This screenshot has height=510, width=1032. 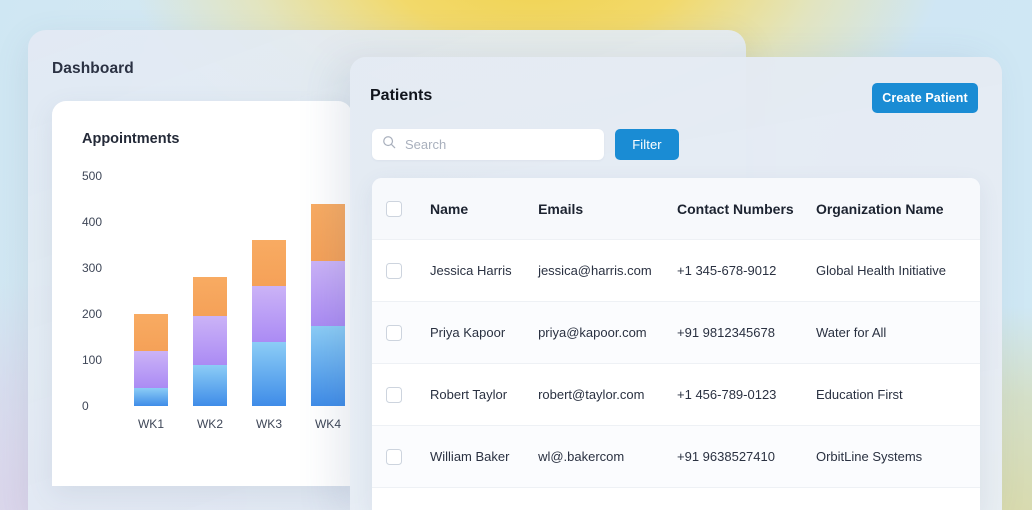 What do you see at coordinates (150, 424) in the screenshot?
I see `x-axis-tick-wk1: WK1` at bounding box center [150, 424].